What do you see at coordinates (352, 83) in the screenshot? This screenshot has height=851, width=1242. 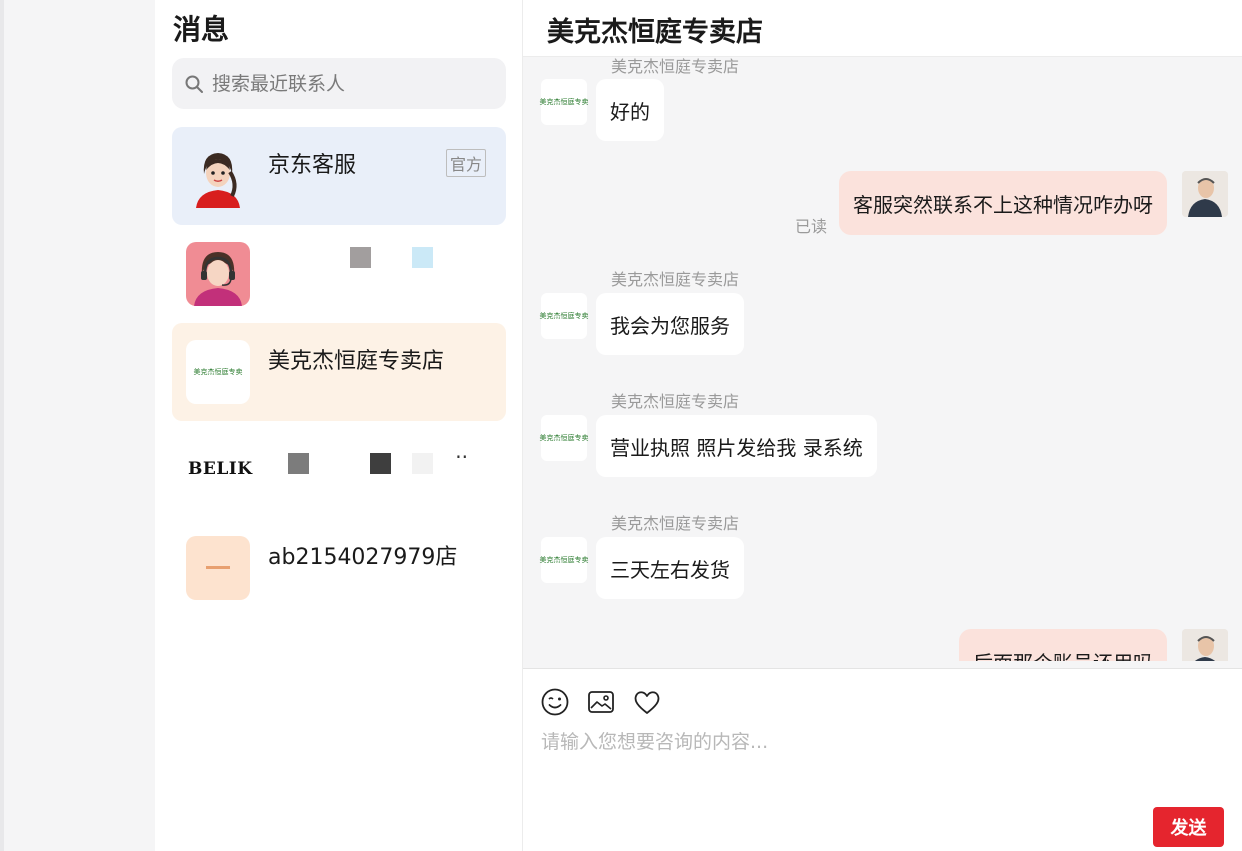 I see `search-input` at bounding box center [352, 83].